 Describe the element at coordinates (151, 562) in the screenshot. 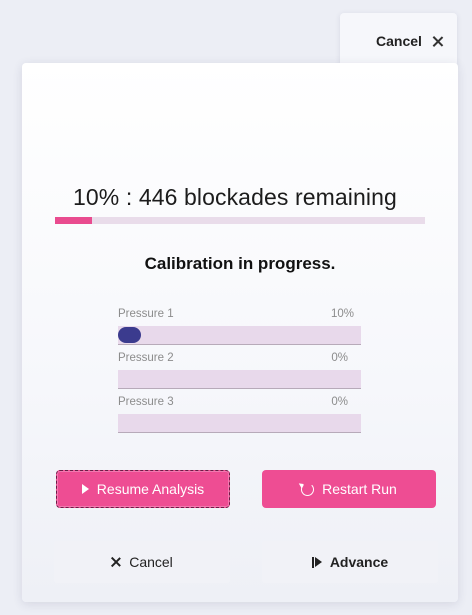

I see `cancel-label: Cancel` at that location.